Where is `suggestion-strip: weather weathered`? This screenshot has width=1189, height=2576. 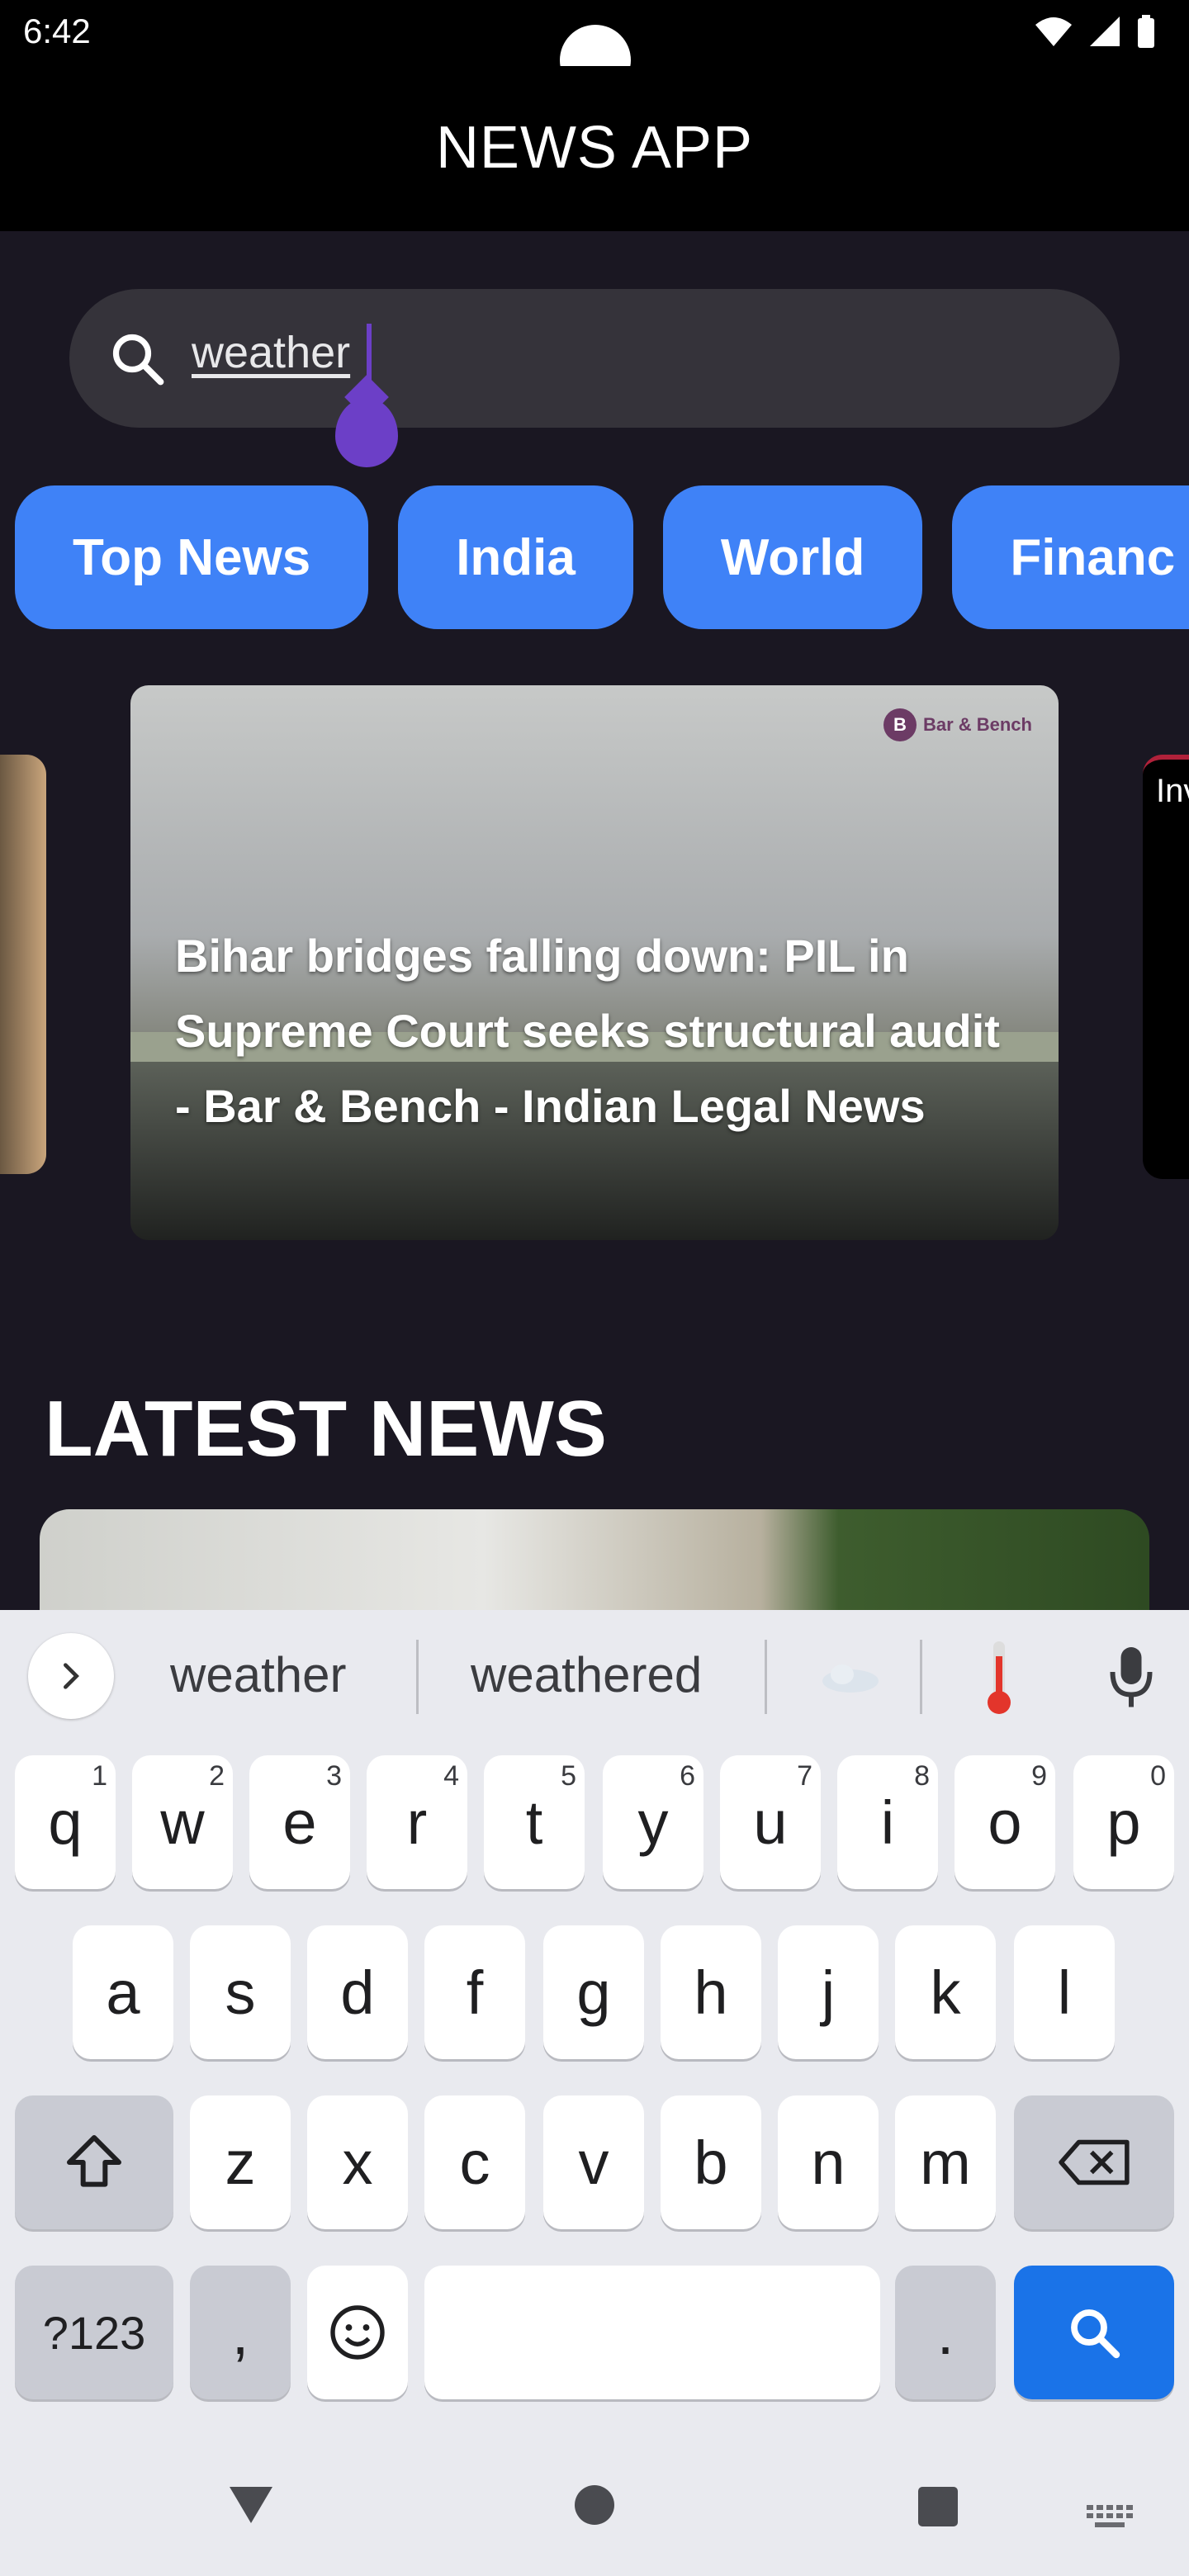
suggestion-strip: weather weathered is located at coordinates (594, 1676).